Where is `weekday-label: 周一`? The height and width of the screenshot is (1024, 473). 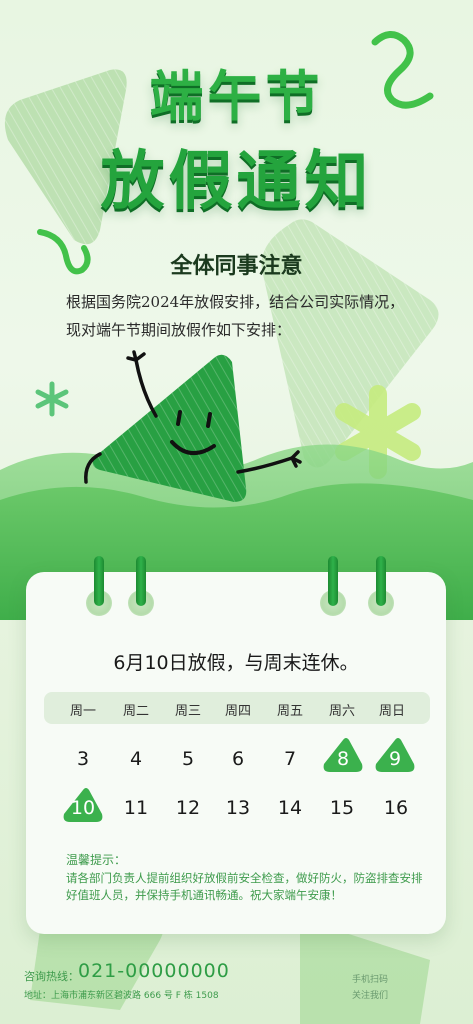
weekday-label: 周一 is located at coordinates (82, 711).